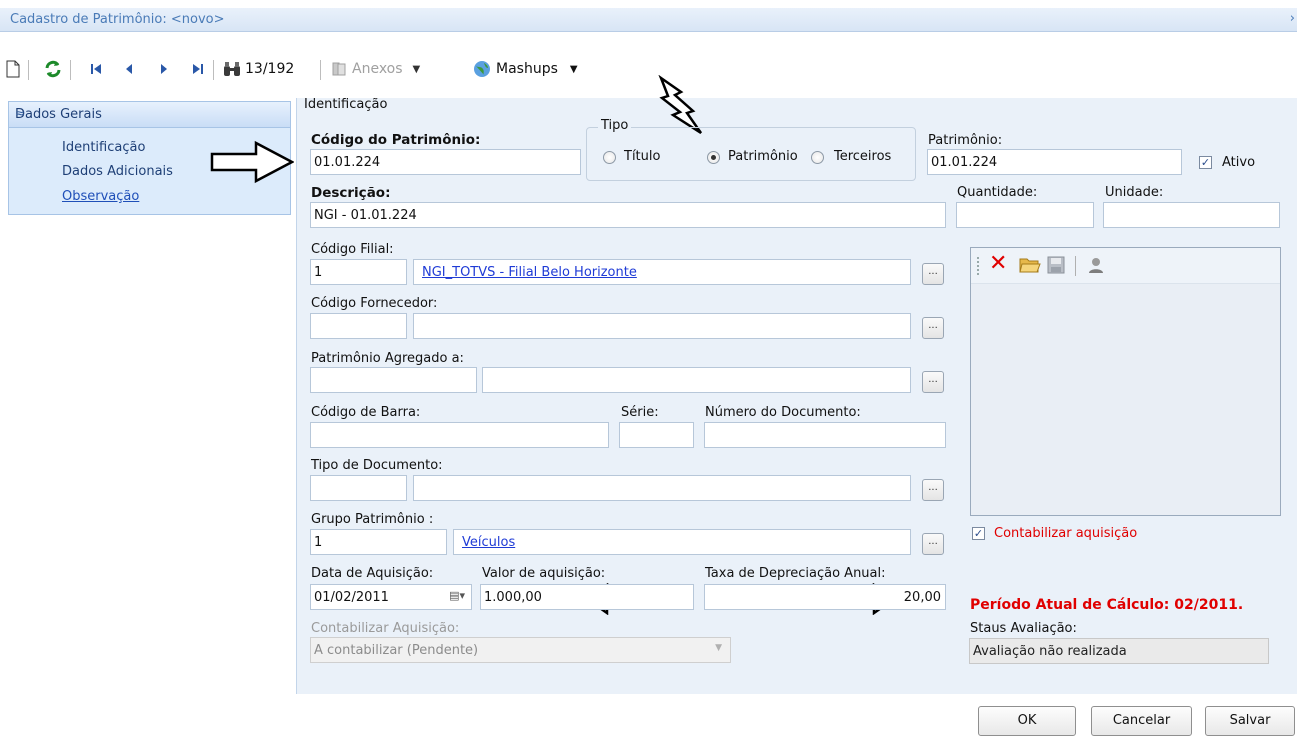 Image resolution: width=1297 pixels, height=738 pixels. What do you see at coordinates (662, 326) in the screenshot?
I see `fornecedor-name-field` at bounding box center [662, 326].